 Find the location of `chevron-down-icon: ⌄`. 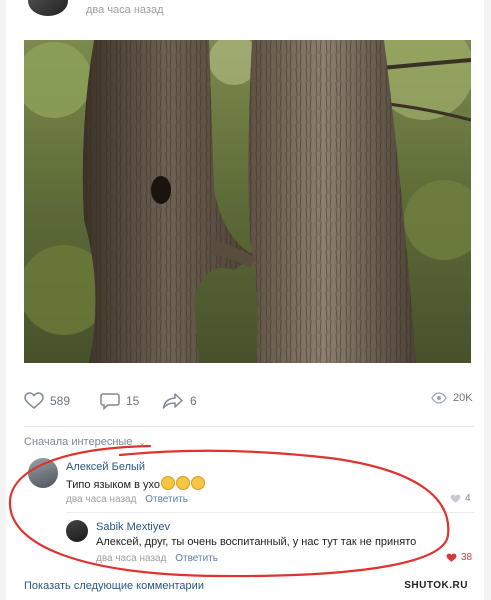

chevron-down-icon: ⌄ is located at coordinates (142, 442).